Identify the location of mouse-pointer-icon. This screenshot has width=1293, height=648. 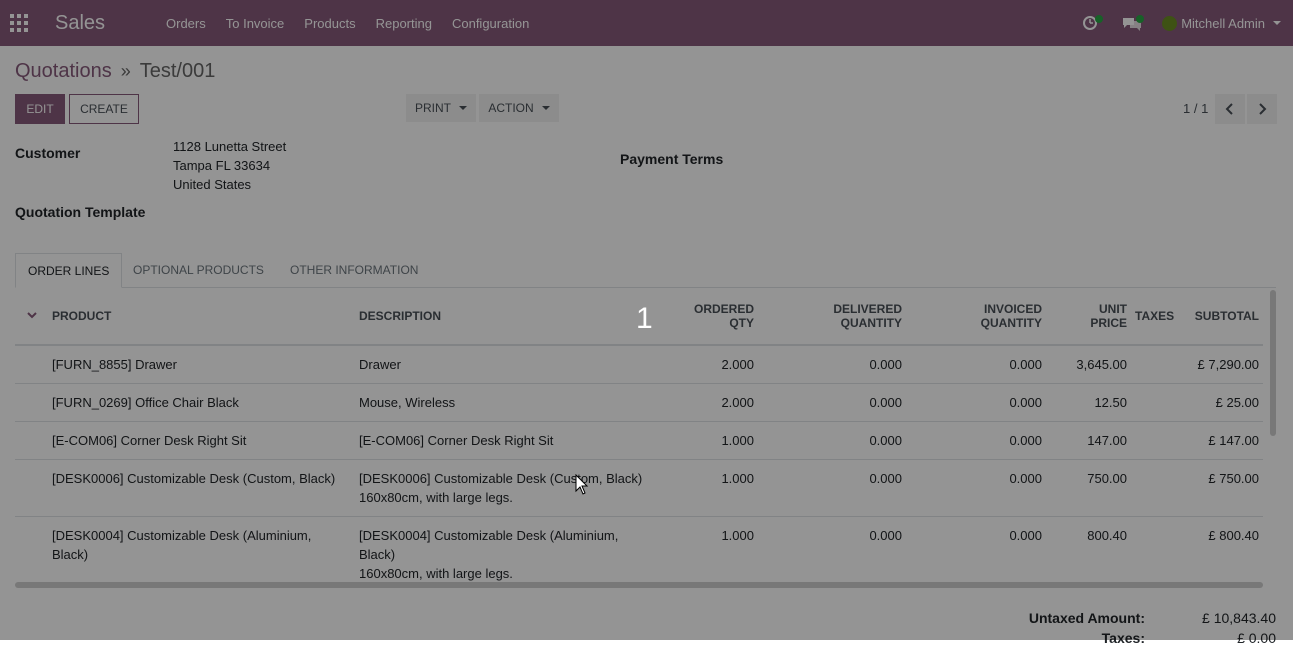
(582, 484).